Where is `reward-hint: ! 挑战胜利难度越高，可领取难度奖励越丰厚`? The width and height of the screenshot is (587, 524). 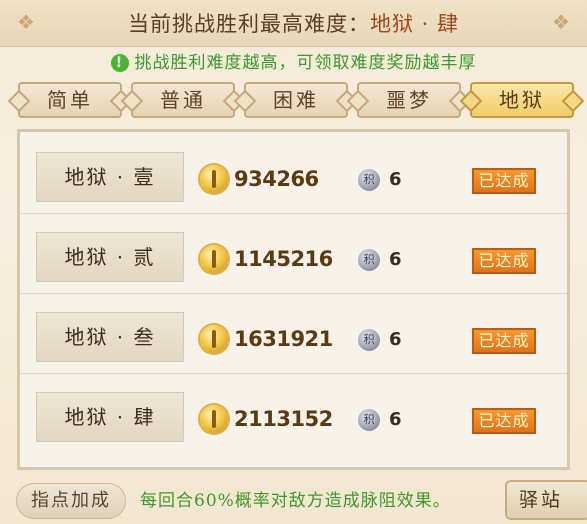
reward-hint: ! 挑战胜利难度越高，可领取难度奖励越丰厚 is located at coordinates (293, 61).